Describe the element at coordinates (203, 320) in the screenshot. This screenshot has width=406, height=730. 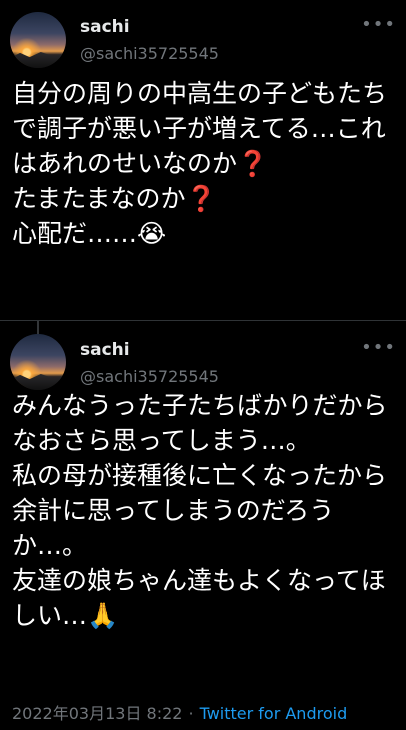
I see `divider` at that location.